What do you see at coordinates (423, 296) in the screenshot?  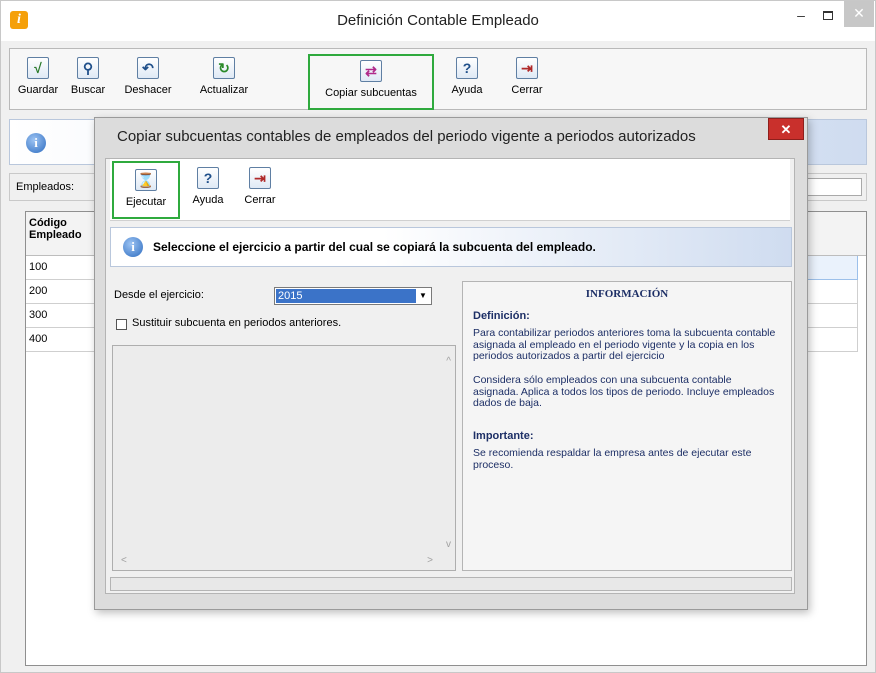 I see `chevron-down-icon: ▼` at bounding box center [423, 296].